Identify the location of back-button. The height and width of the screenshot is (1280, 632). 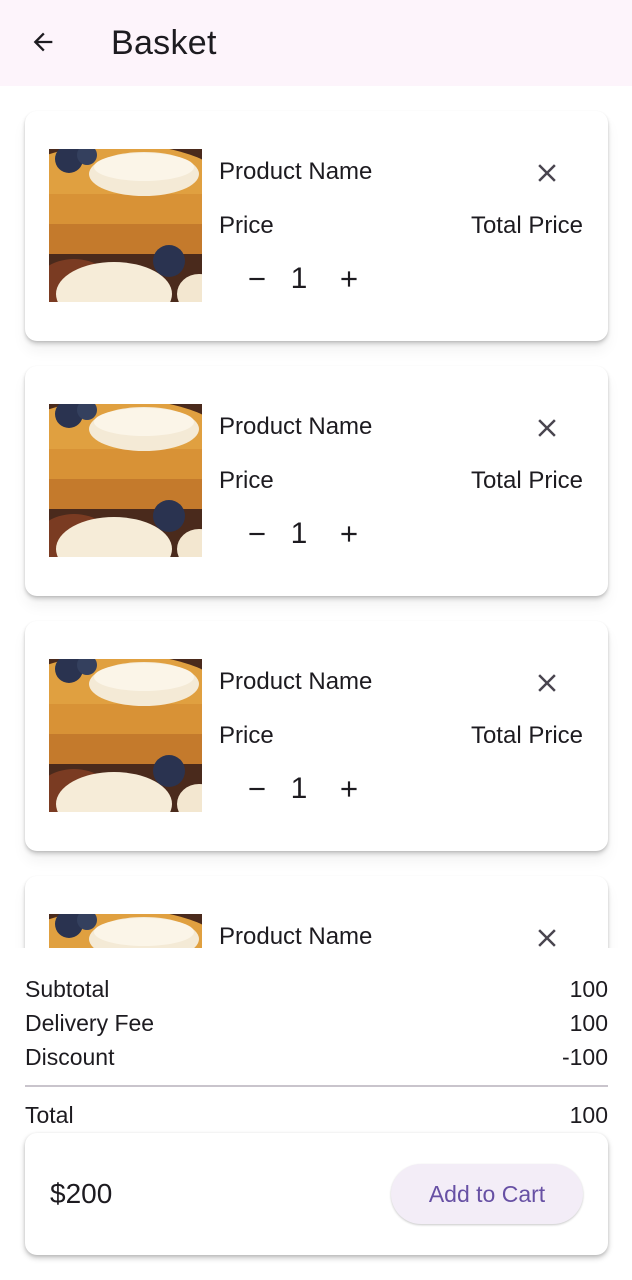
(43, 42).